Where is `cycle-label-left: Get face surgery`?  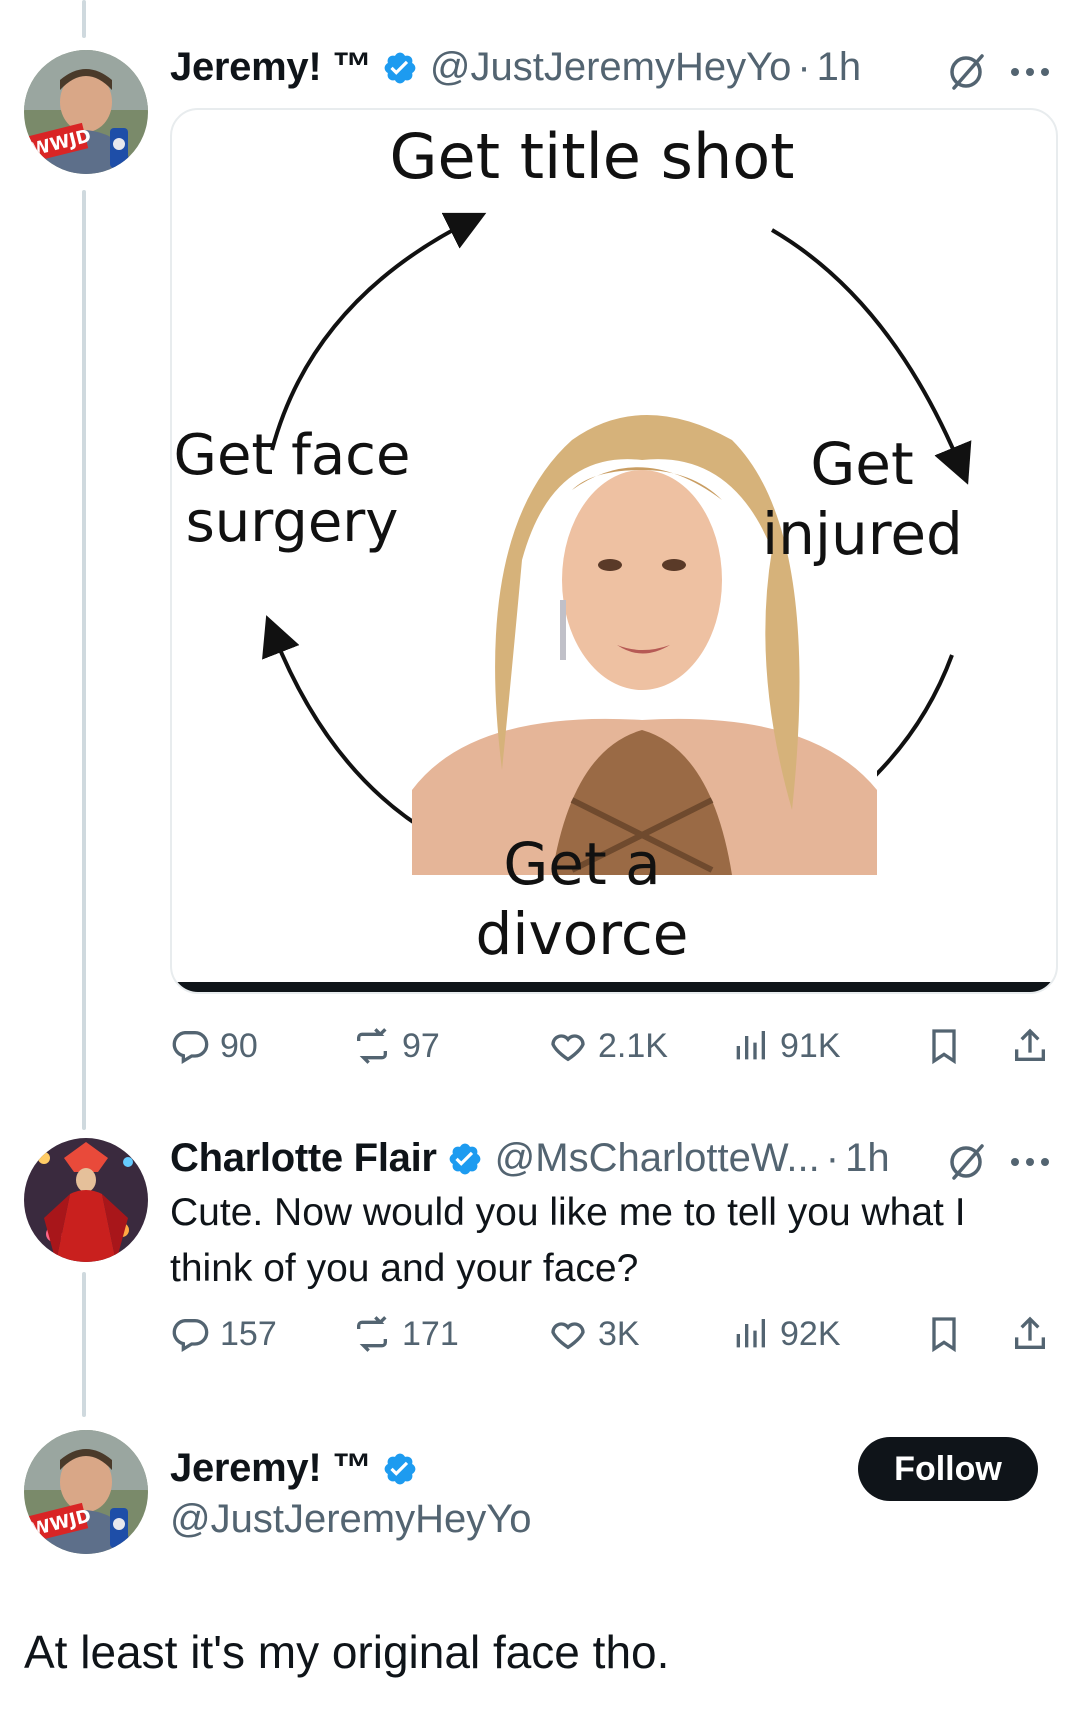
cycle-label-left: Get face surgery is located at coordinates (292, 489).